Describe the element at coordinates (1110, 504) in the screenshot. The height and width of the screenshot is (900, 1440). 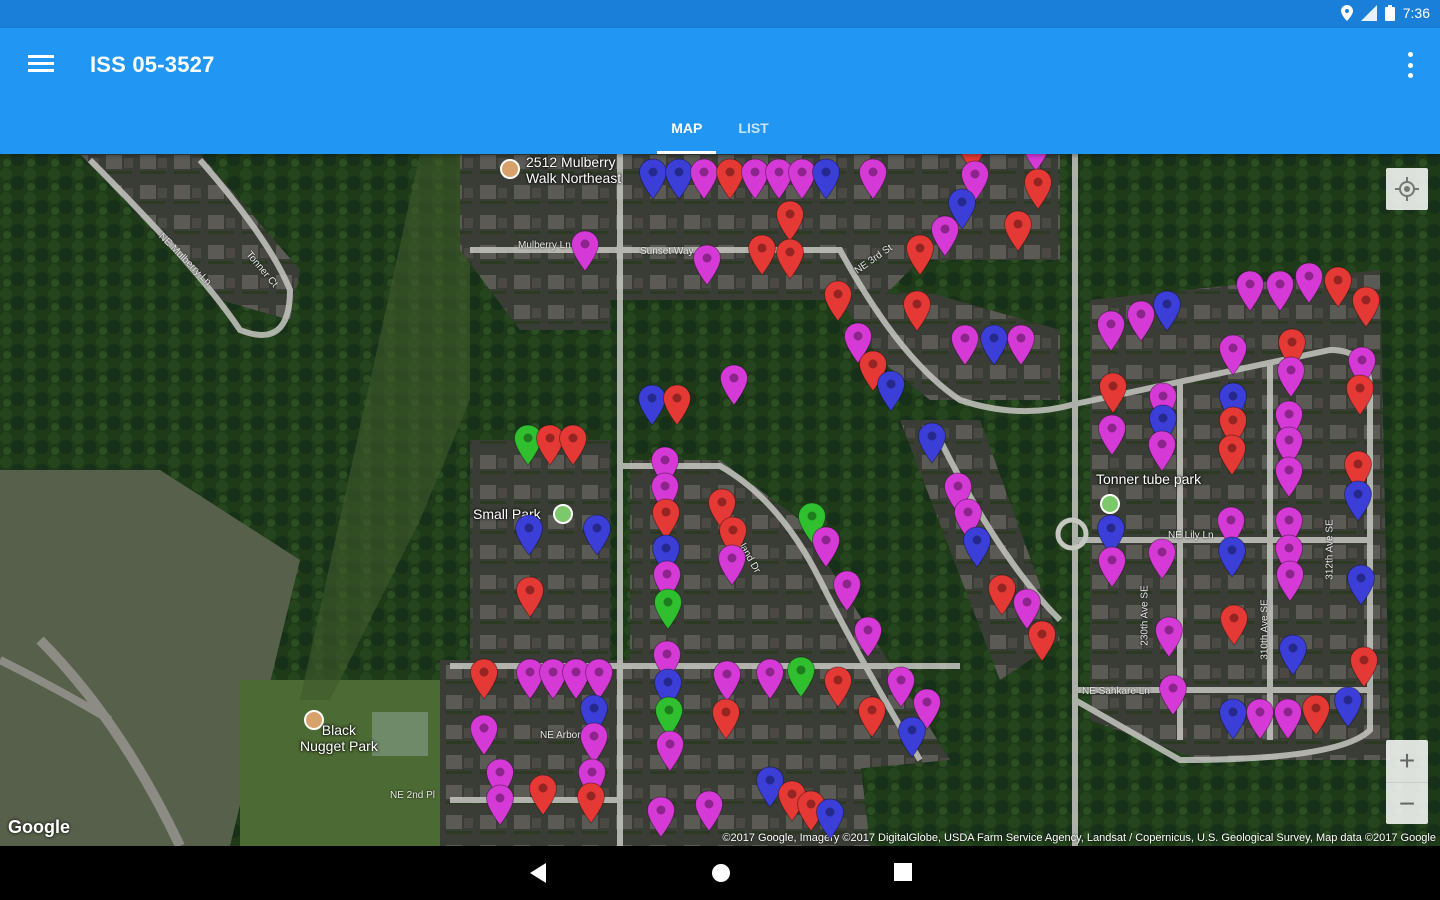
I see `park-icon` at that location.